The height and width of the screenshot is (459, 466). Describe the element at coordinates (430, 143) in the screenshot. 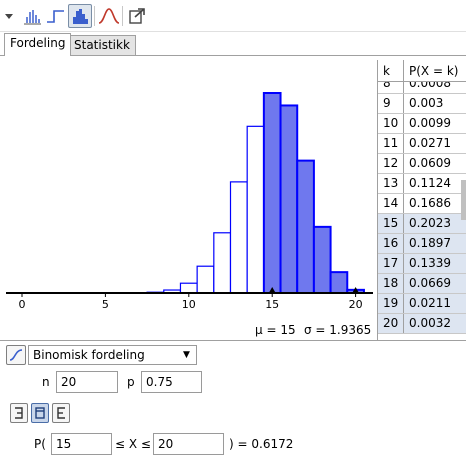

I see `cell-prob: 0.0271` at that location.